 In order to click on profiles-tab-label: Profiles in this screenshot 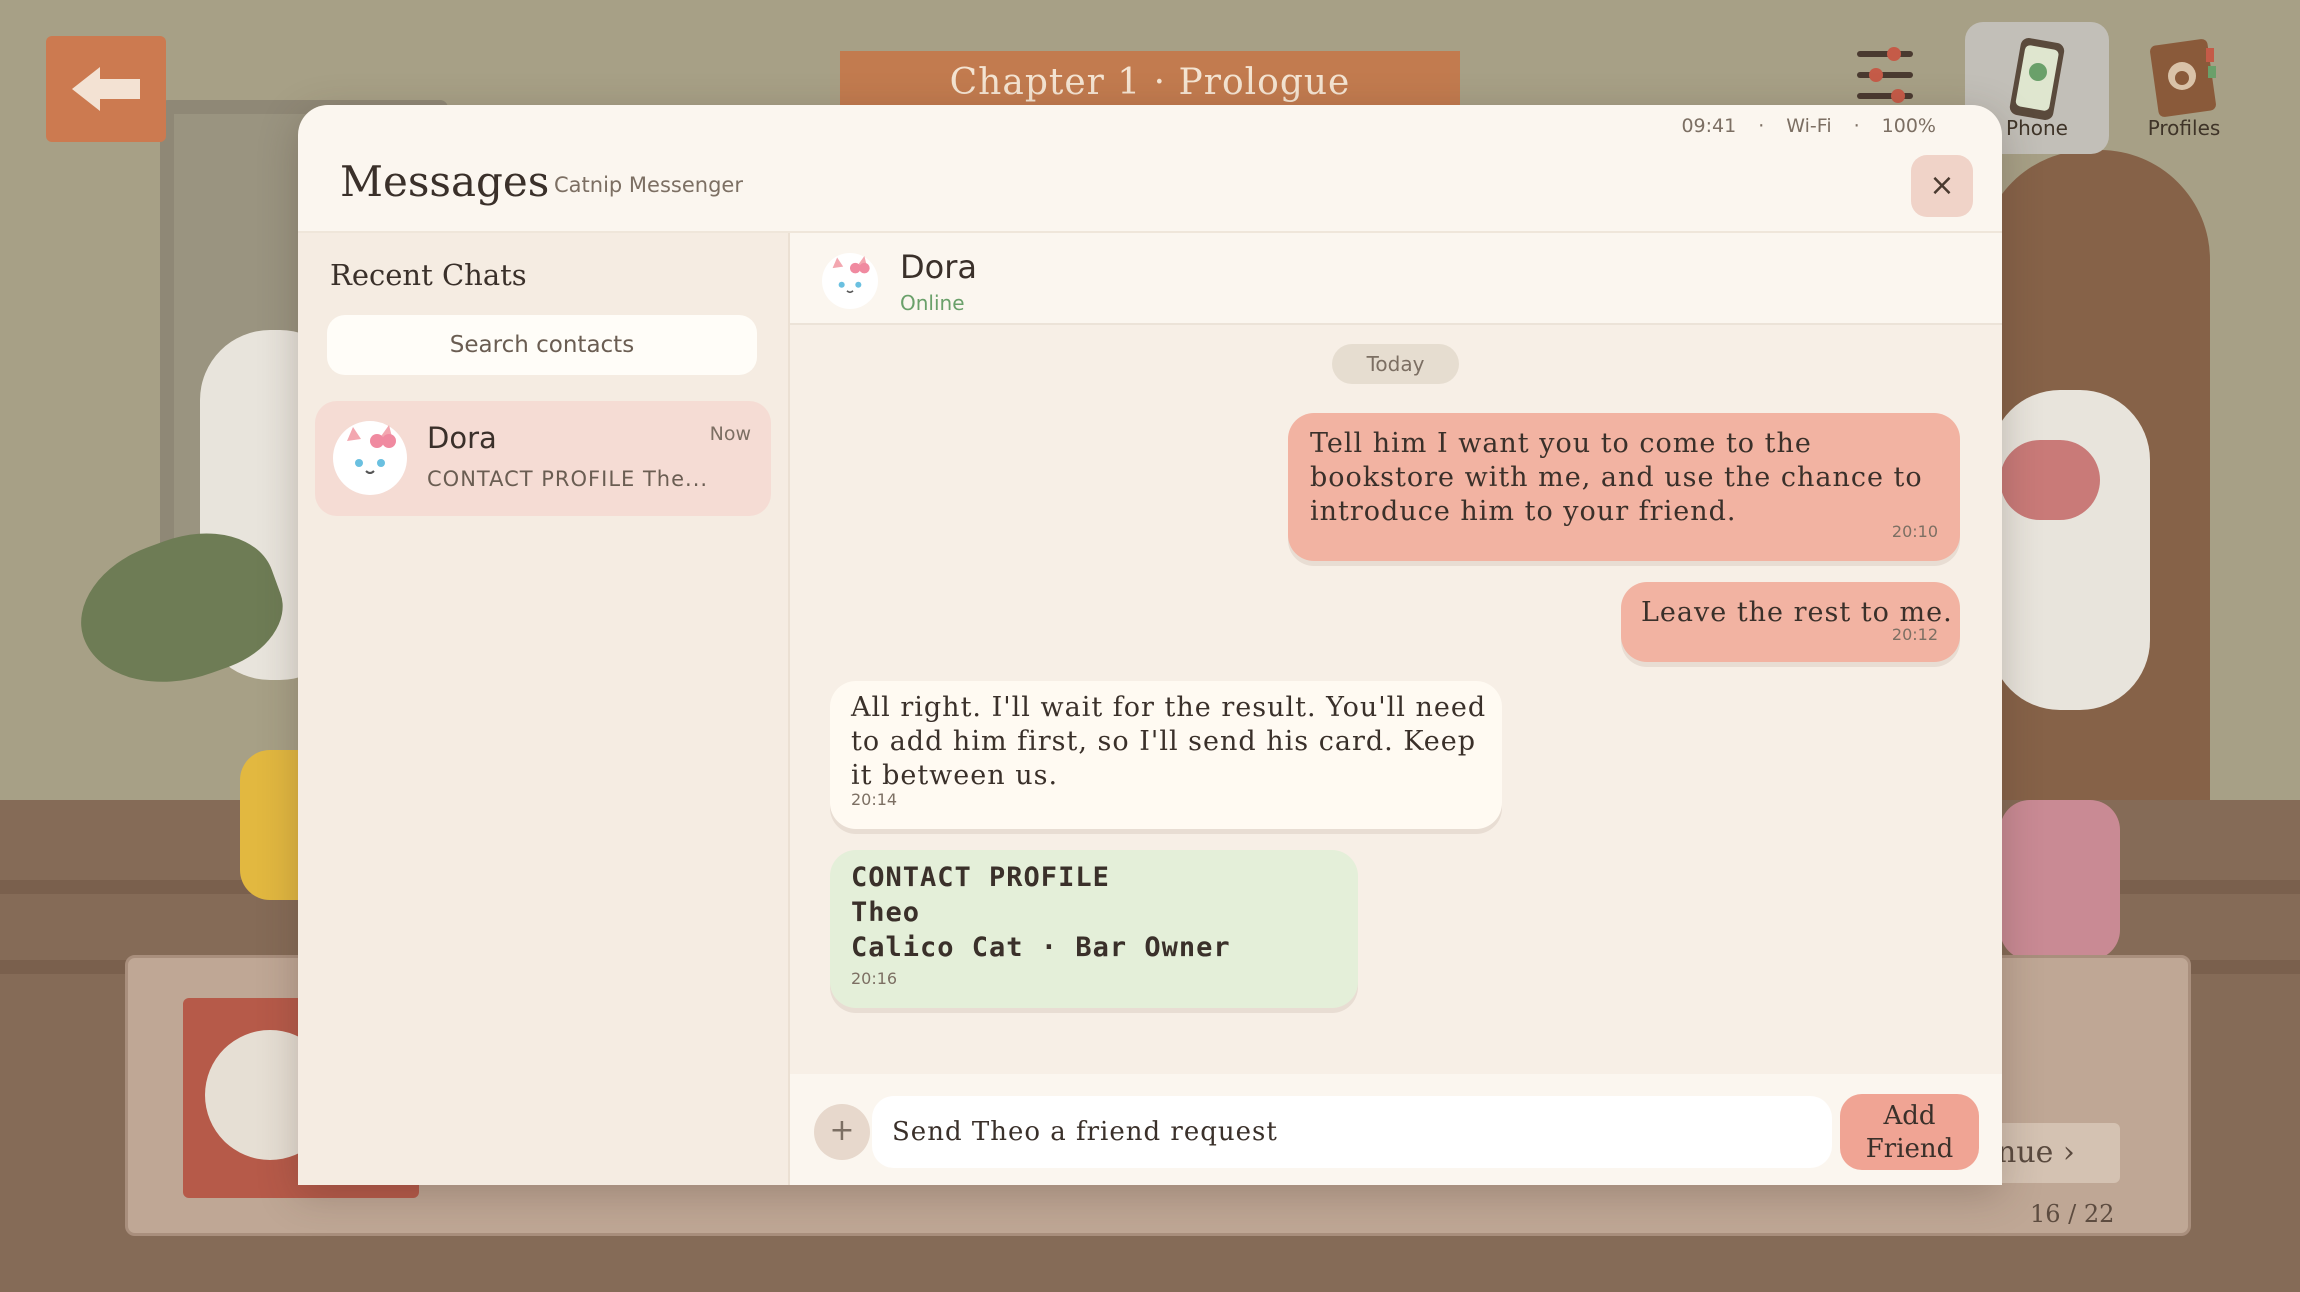, I will do `click(2184, 128)`.